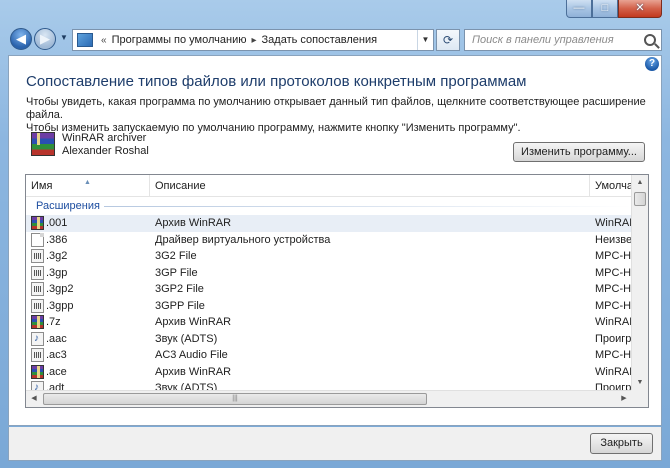  What do you see at coordinates (329, 372) in the screenshot?
I see `list-item: .ace Архив WinRAR WinRAR` at bounding box center [329, 372].